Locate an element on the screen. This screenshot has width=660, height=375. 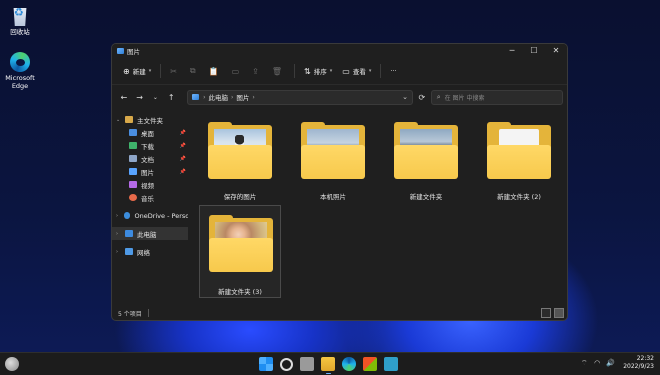
rename-button: ▭ is located at coordinates (237, 71).